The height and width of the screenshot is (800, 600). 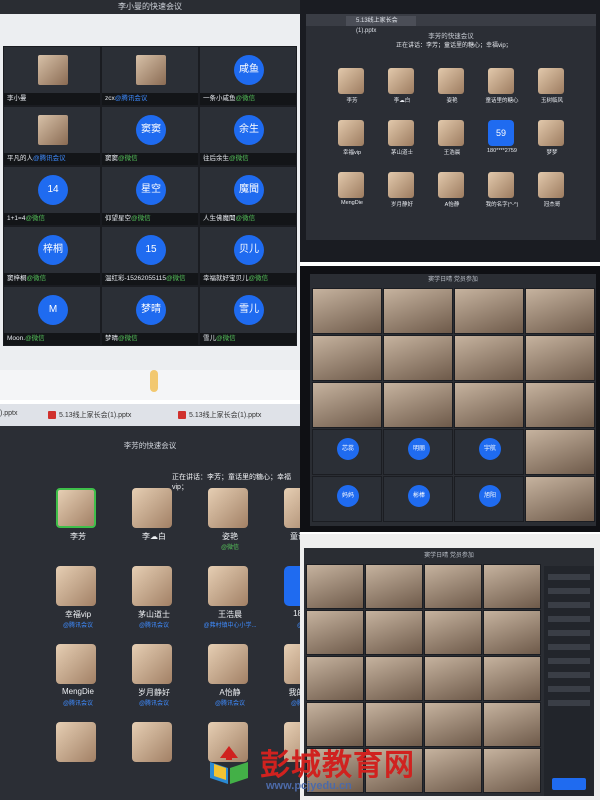 What do you see at coordinates (285, 523) in the screenshot?
I see `participant-tile: 童话里的` at bounding box center [285, 523].